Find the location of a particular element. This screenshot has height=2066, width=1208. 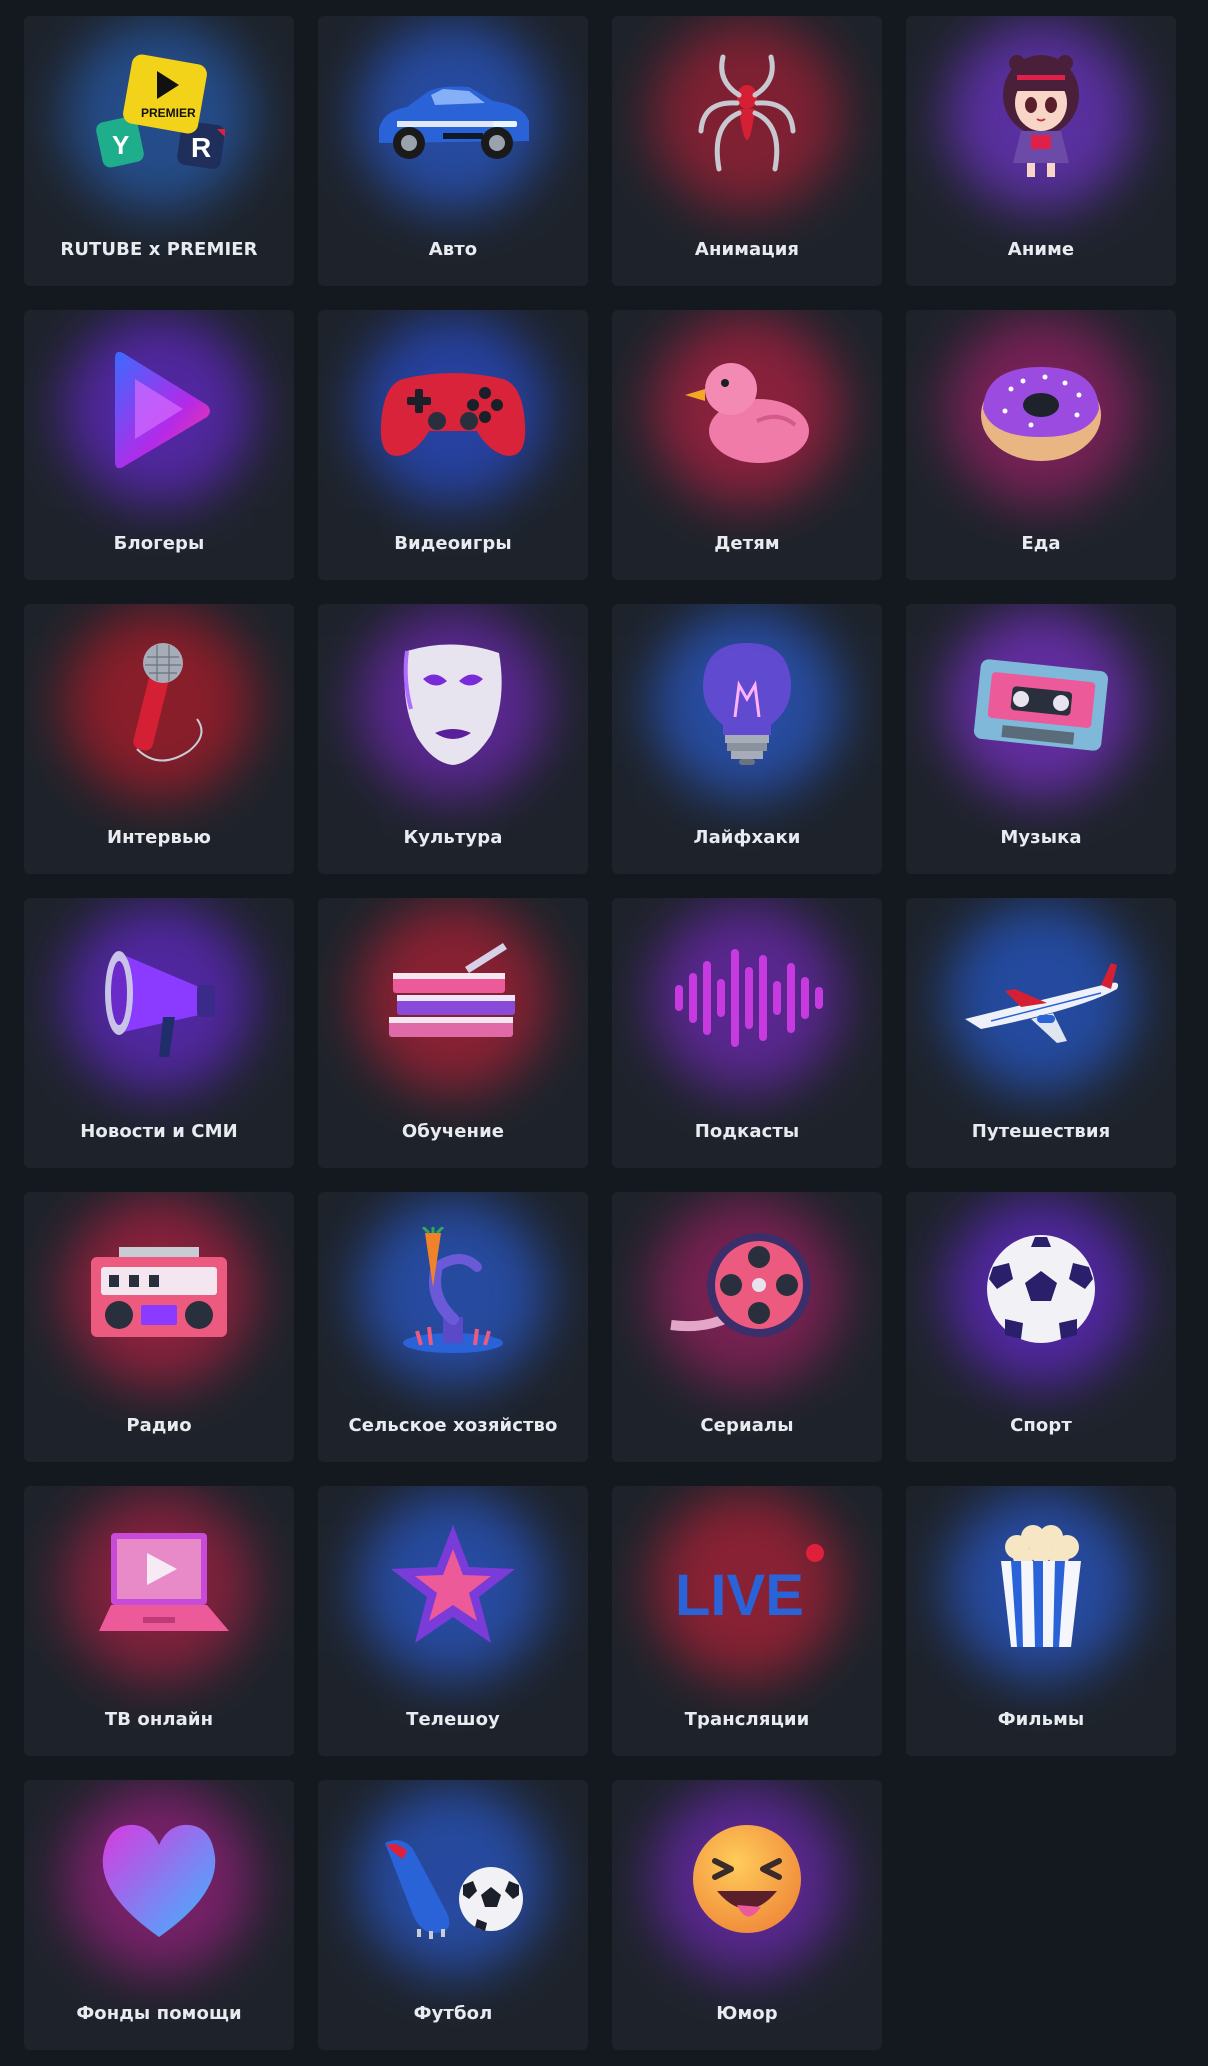

category-label: Детям is located at coordinates (747, 543).